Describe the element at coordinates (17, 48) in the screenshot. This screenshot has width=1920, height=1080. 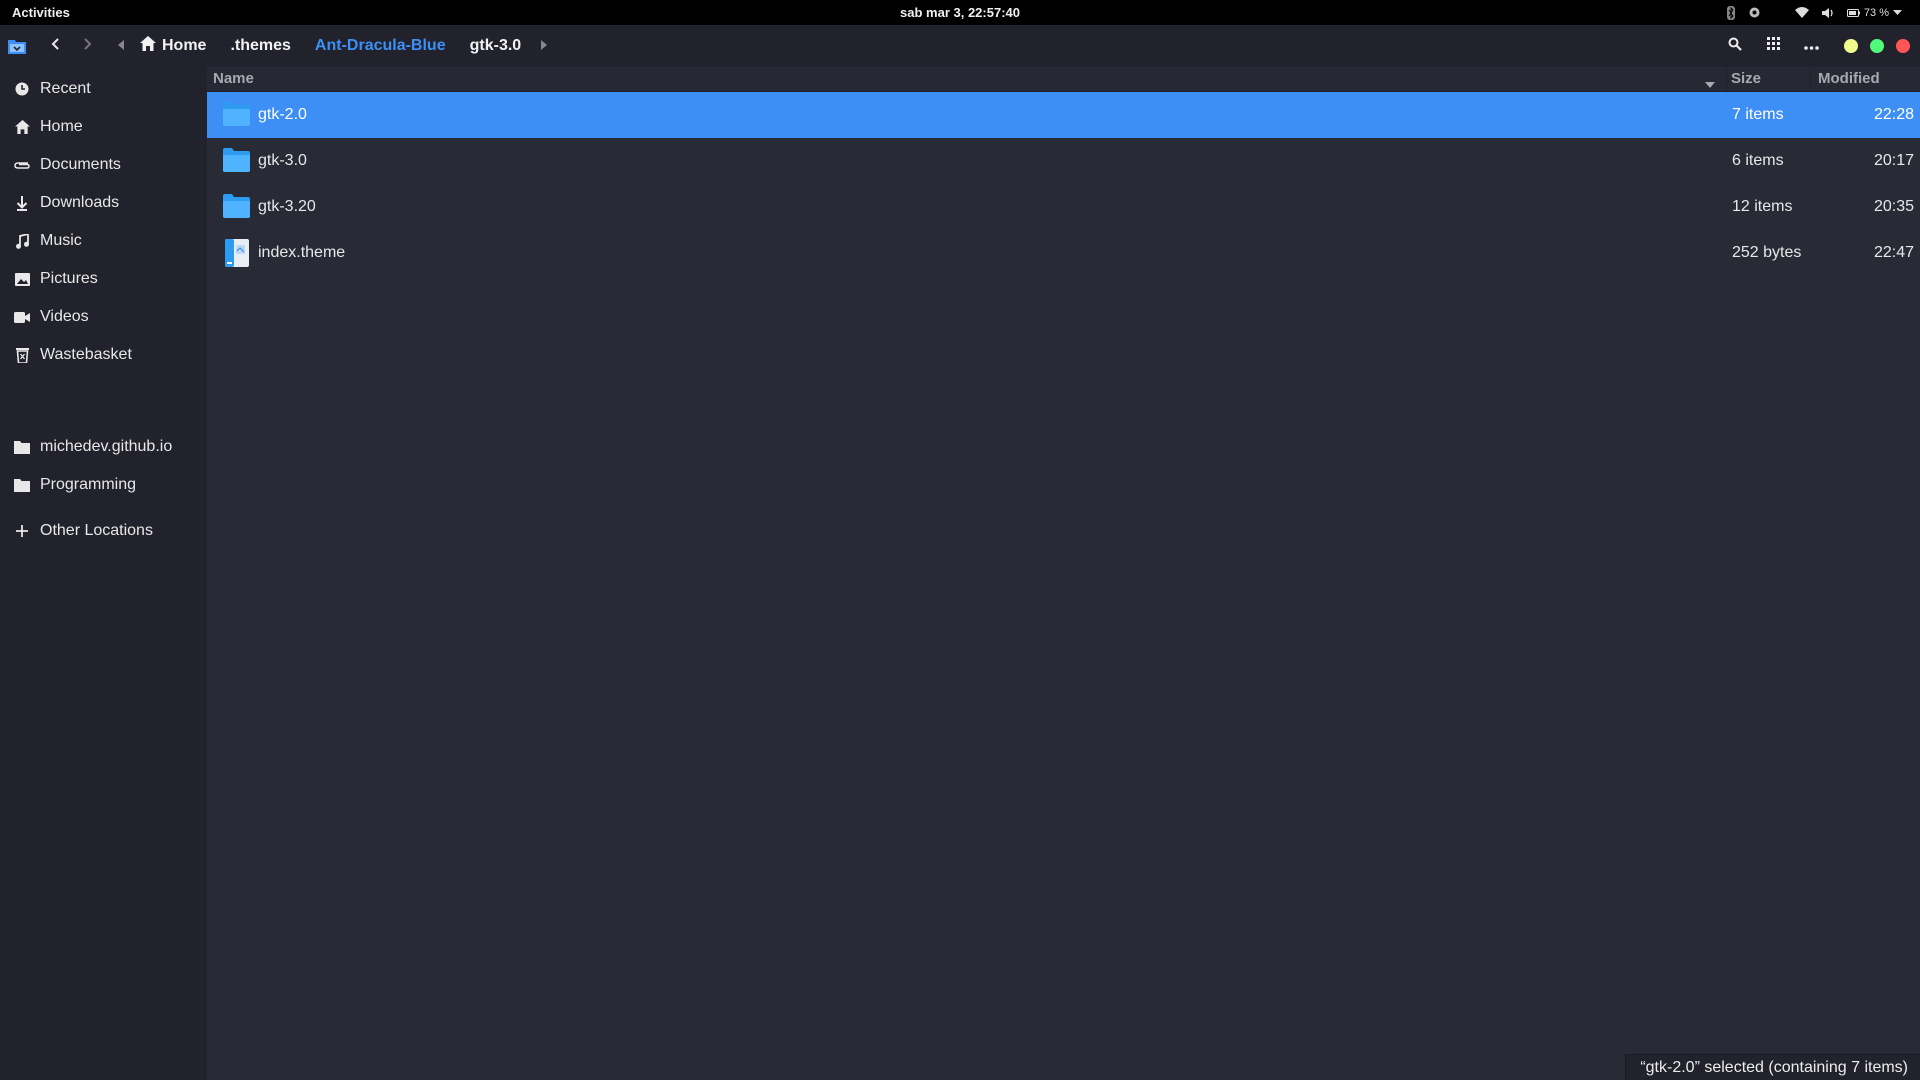
I see `files-app-icon` at that location.